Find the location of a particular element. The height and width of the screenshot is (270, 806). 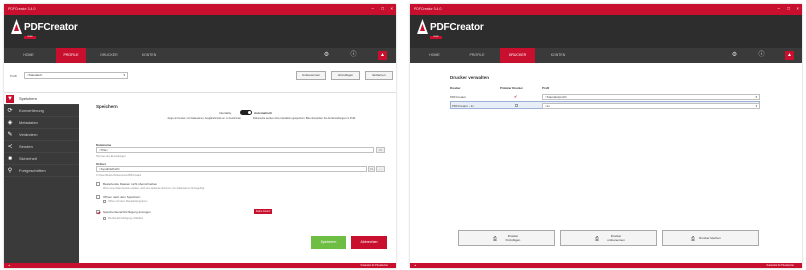

filename-hint: Titel aus den Einstellungen is located at coordinates (111, 156).